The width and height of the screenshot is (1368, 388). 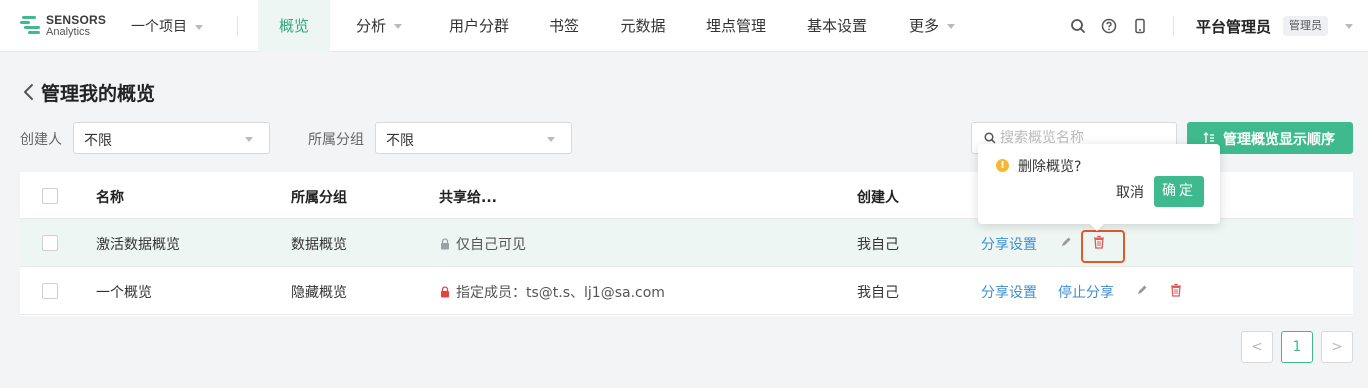 I want to click on nav-item-more: 更多, so click(x=932, y=26).